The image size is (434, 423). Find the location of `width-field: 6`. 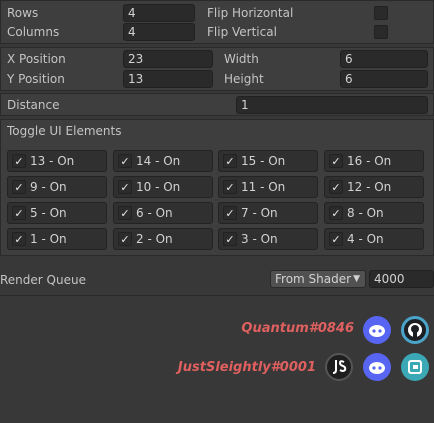

width-field: 6 is located at coordinates (384, 59).